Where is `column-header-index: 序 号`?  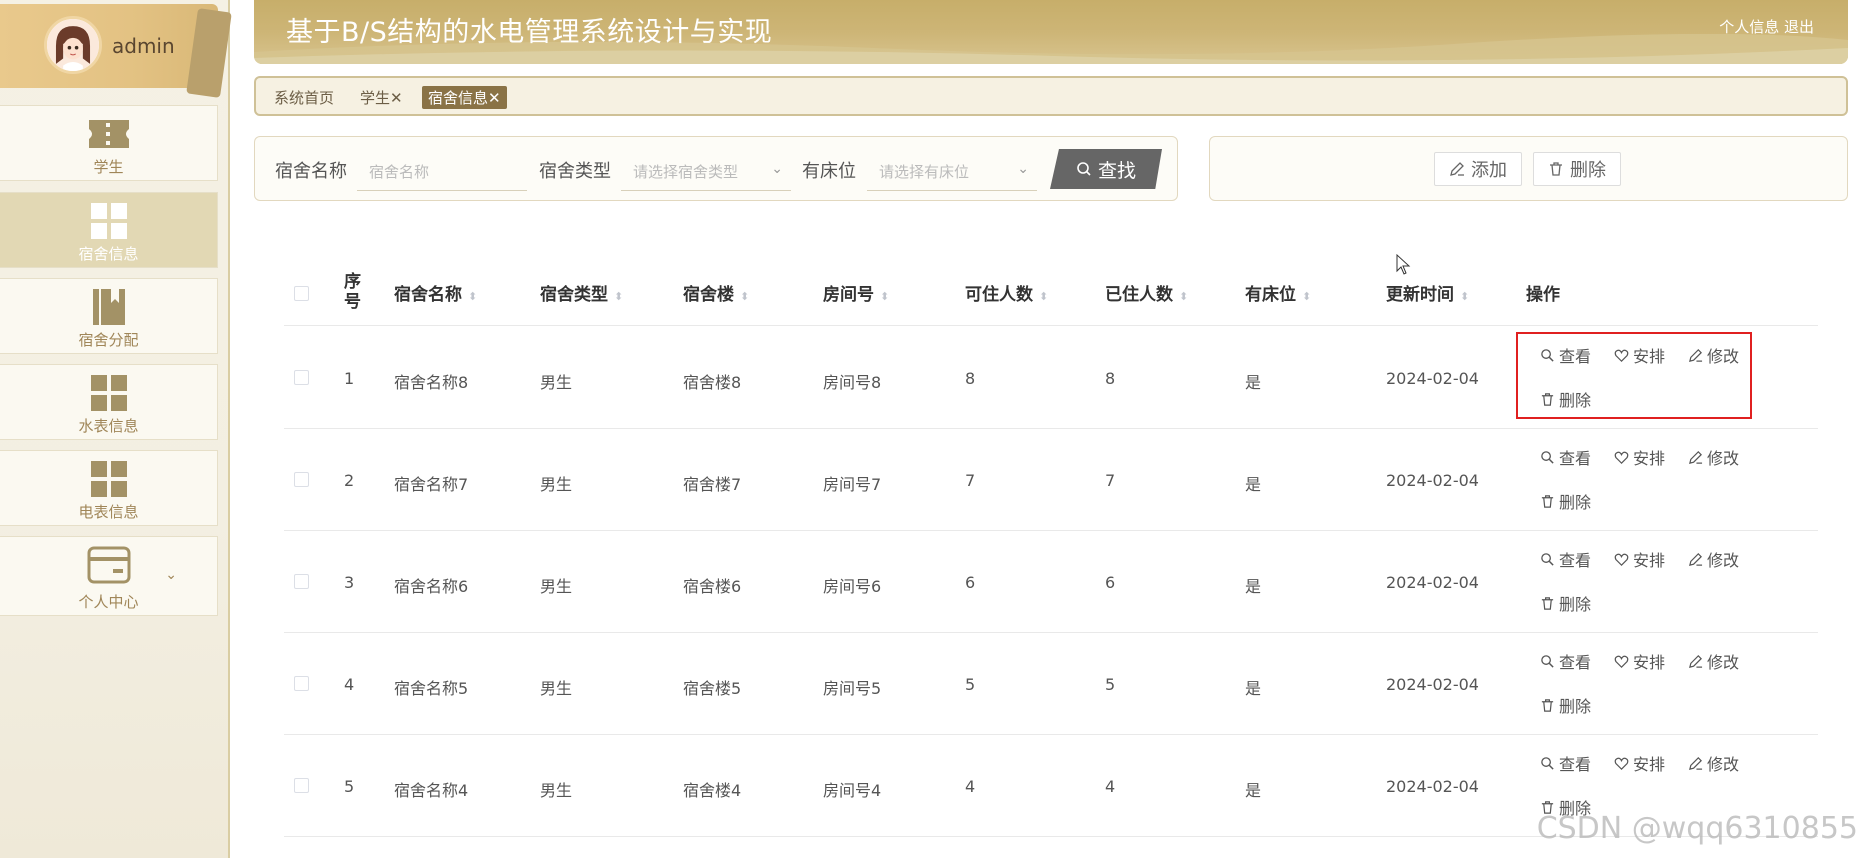
column-header-index: 序 号 is located at coordinates (352, 292).